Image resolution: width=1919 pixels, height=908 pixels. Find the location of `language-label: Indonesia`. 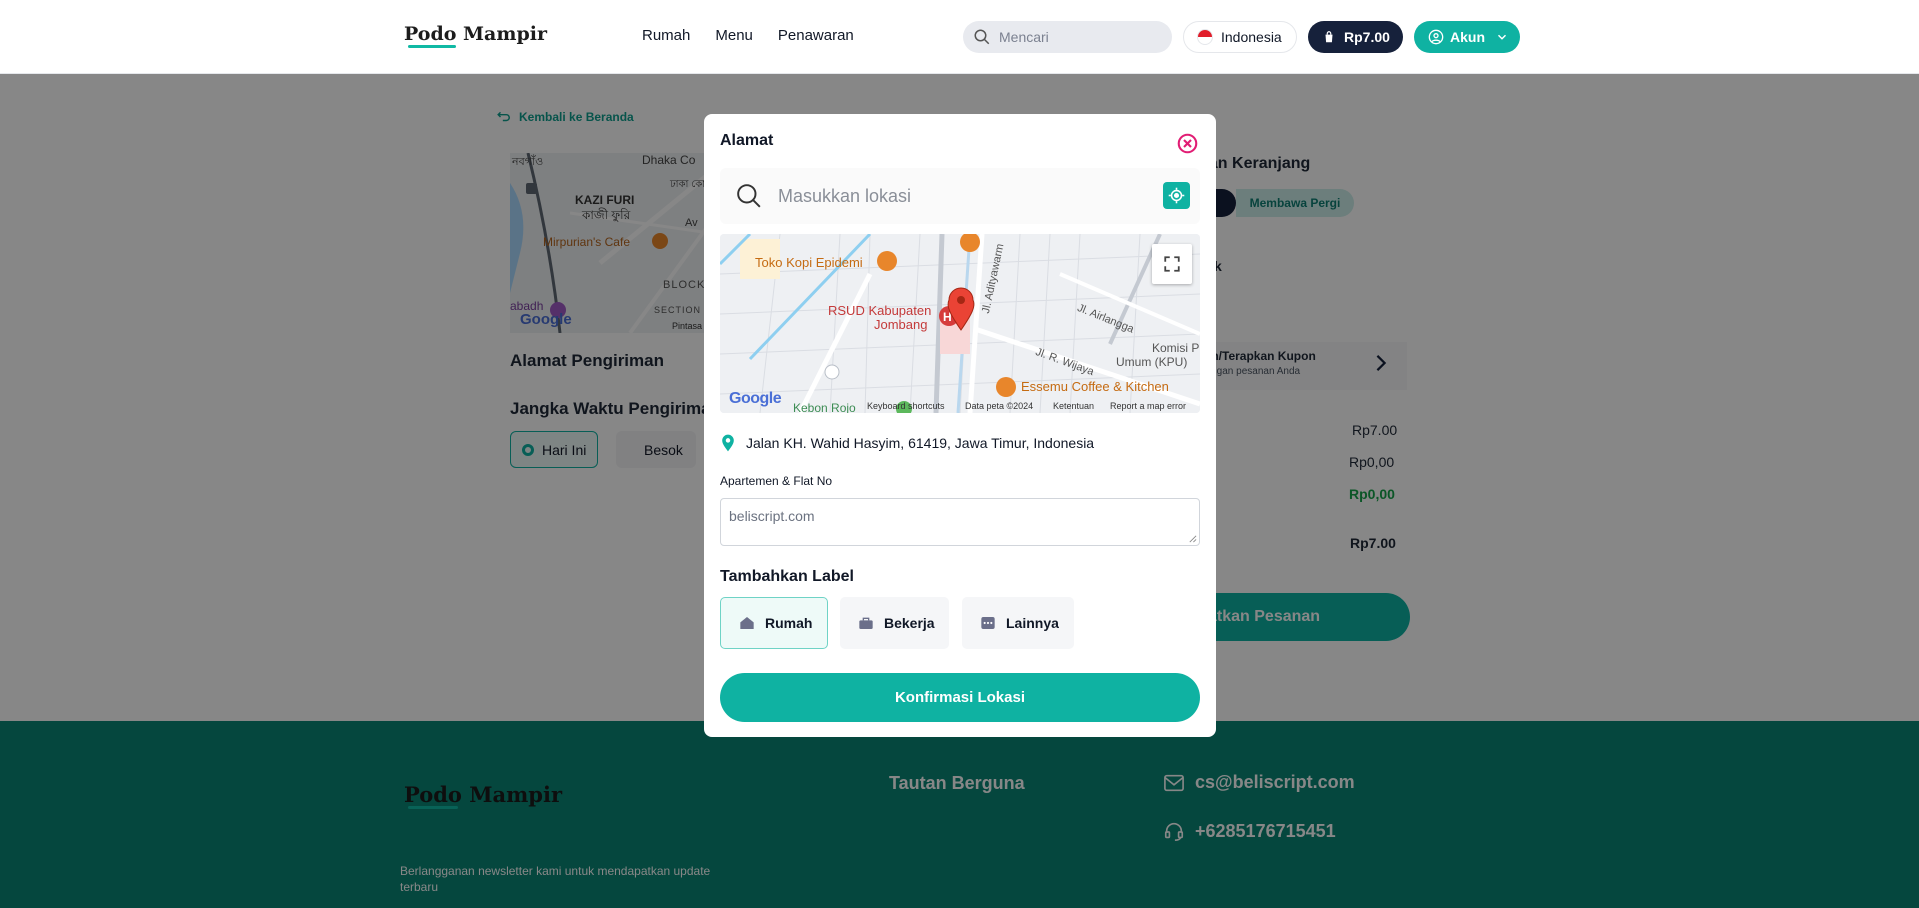

language-label: Indonesia is located at coordinates (1251, 37).